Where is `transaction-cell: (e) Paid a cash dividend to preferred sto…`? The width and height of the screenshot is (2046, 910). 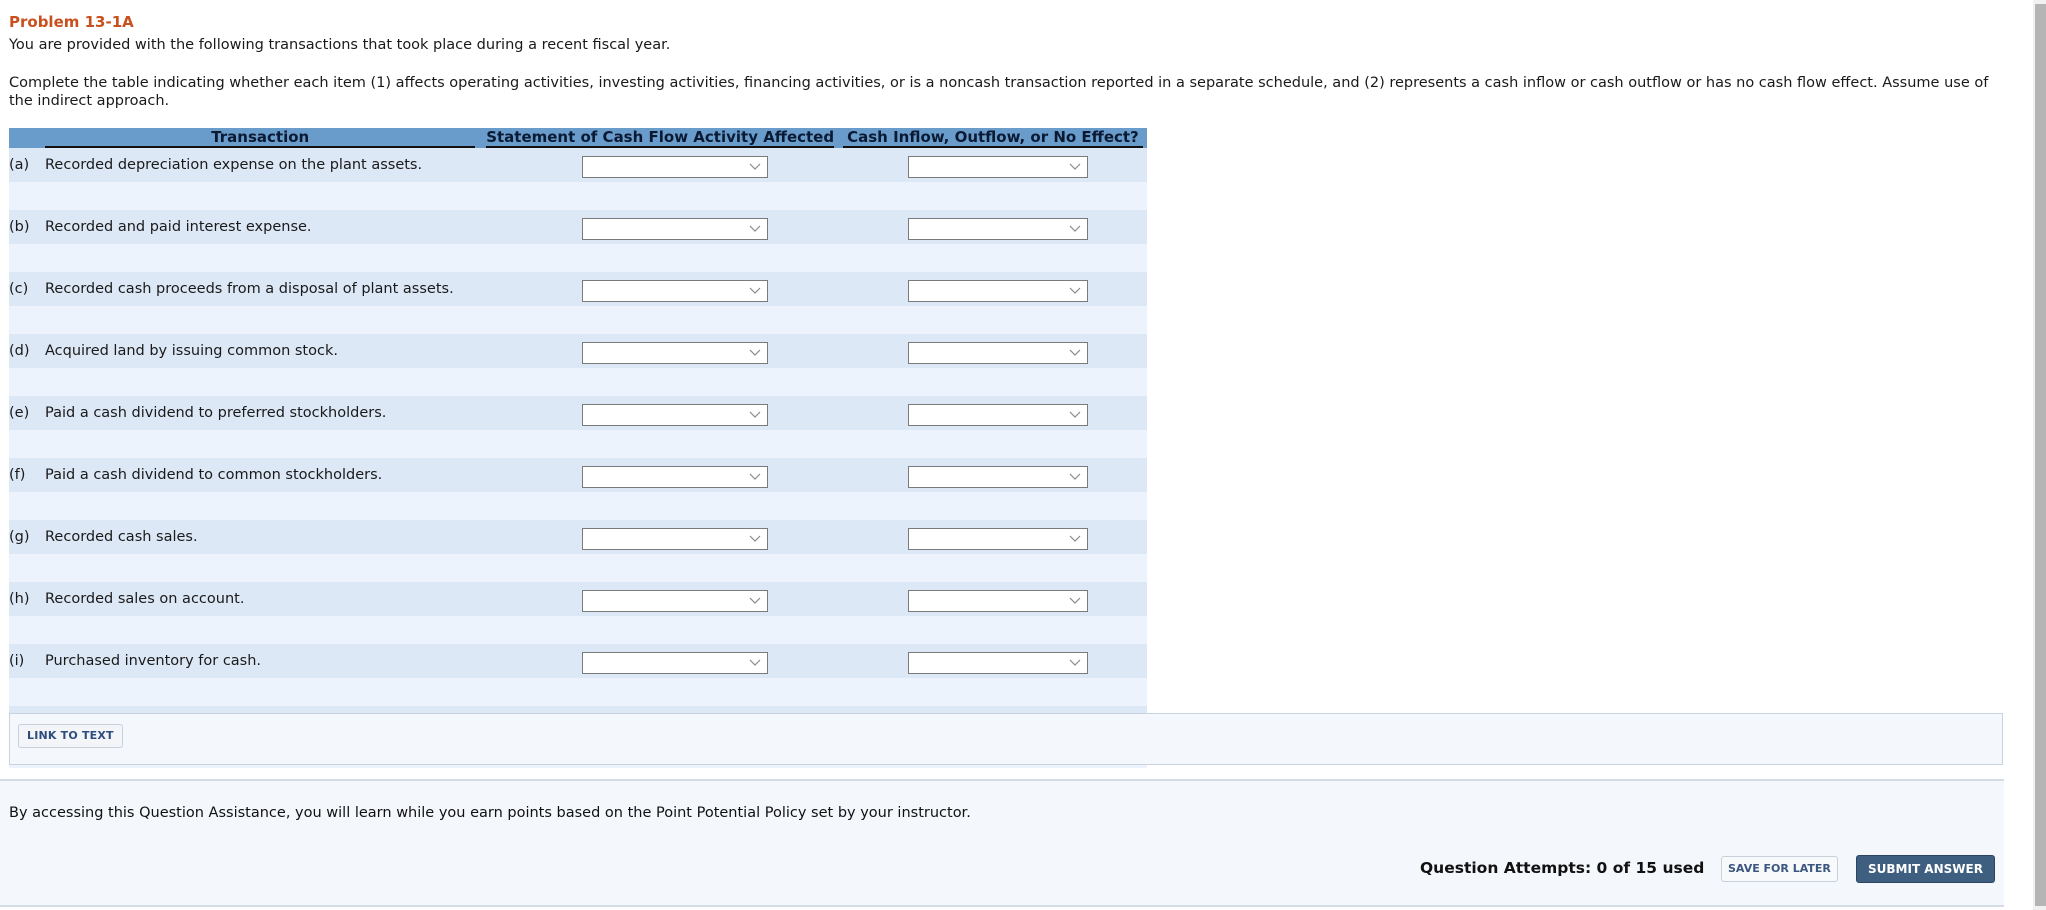
transaction-cell: (e) Paid a cash dividend to preferred sto… is located at coordinates (245, 413).